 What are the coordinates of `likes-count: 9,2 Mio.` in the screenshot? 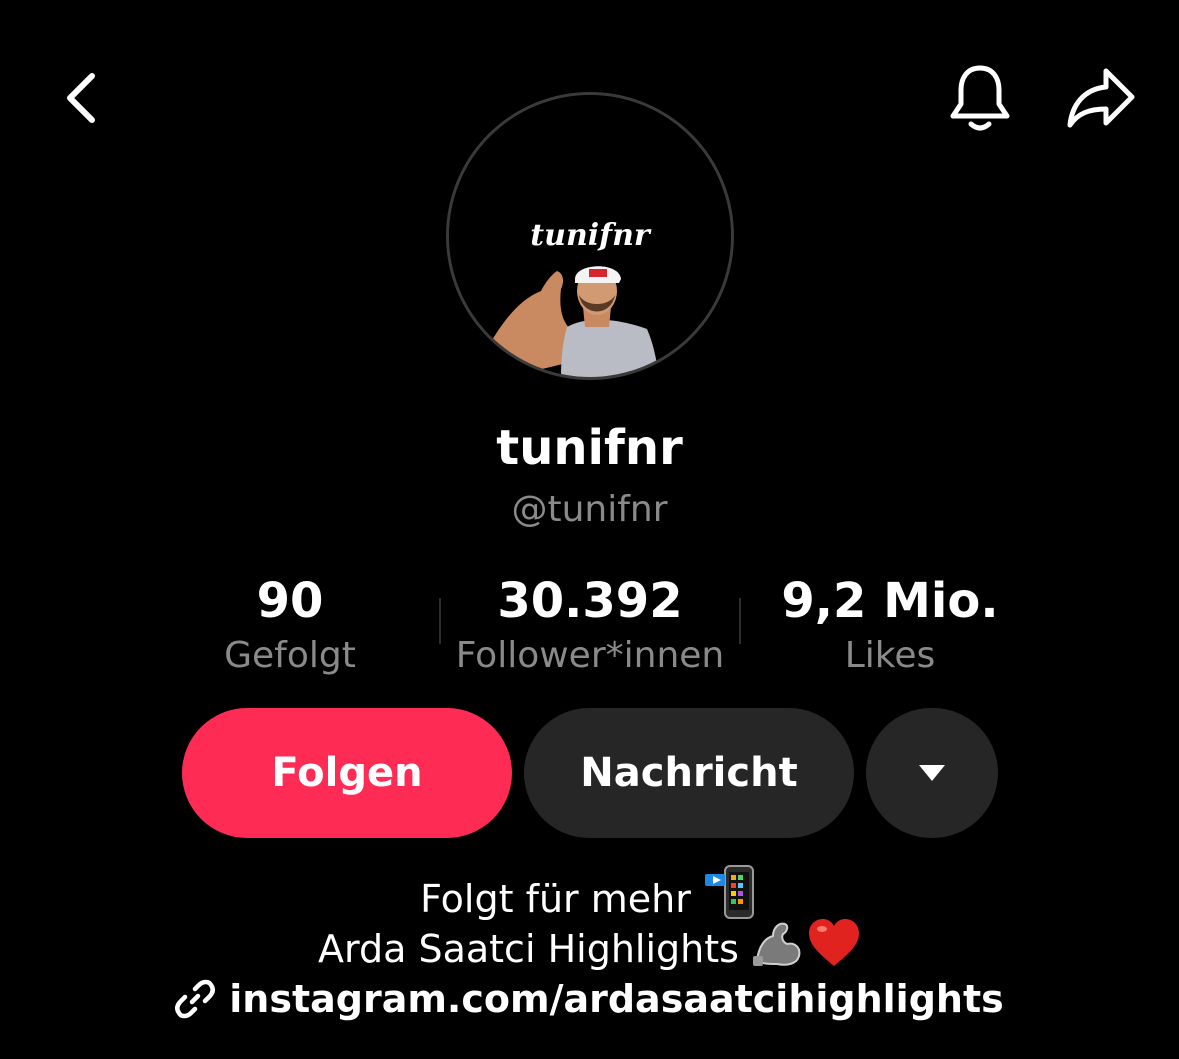 It's located at (890, 601).